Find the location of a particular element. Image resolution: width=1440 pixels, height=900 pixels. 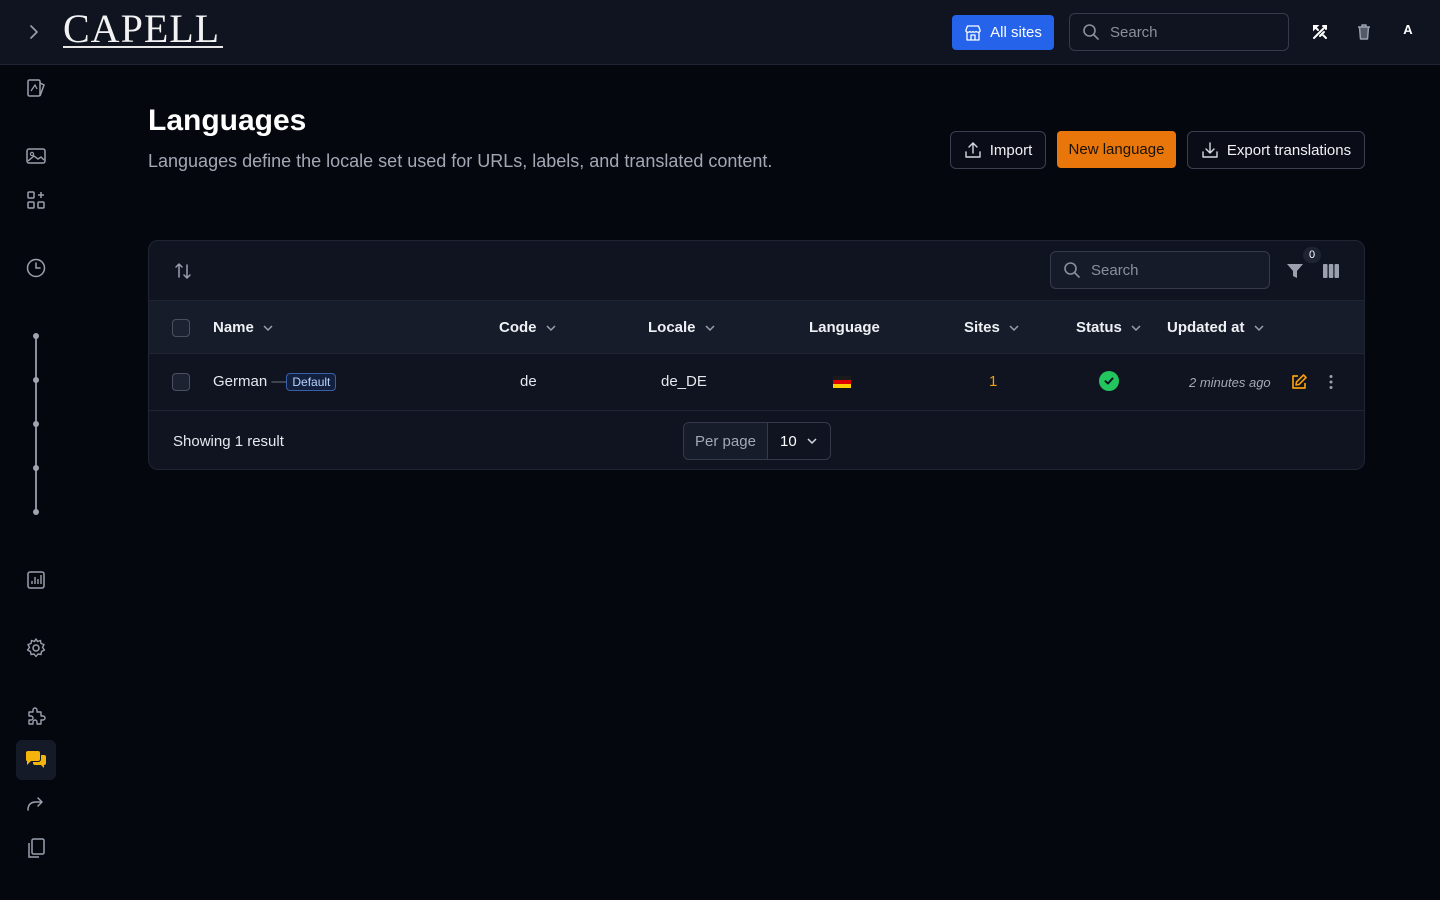

column-header-name: Name is located at coordinates (243, 327).